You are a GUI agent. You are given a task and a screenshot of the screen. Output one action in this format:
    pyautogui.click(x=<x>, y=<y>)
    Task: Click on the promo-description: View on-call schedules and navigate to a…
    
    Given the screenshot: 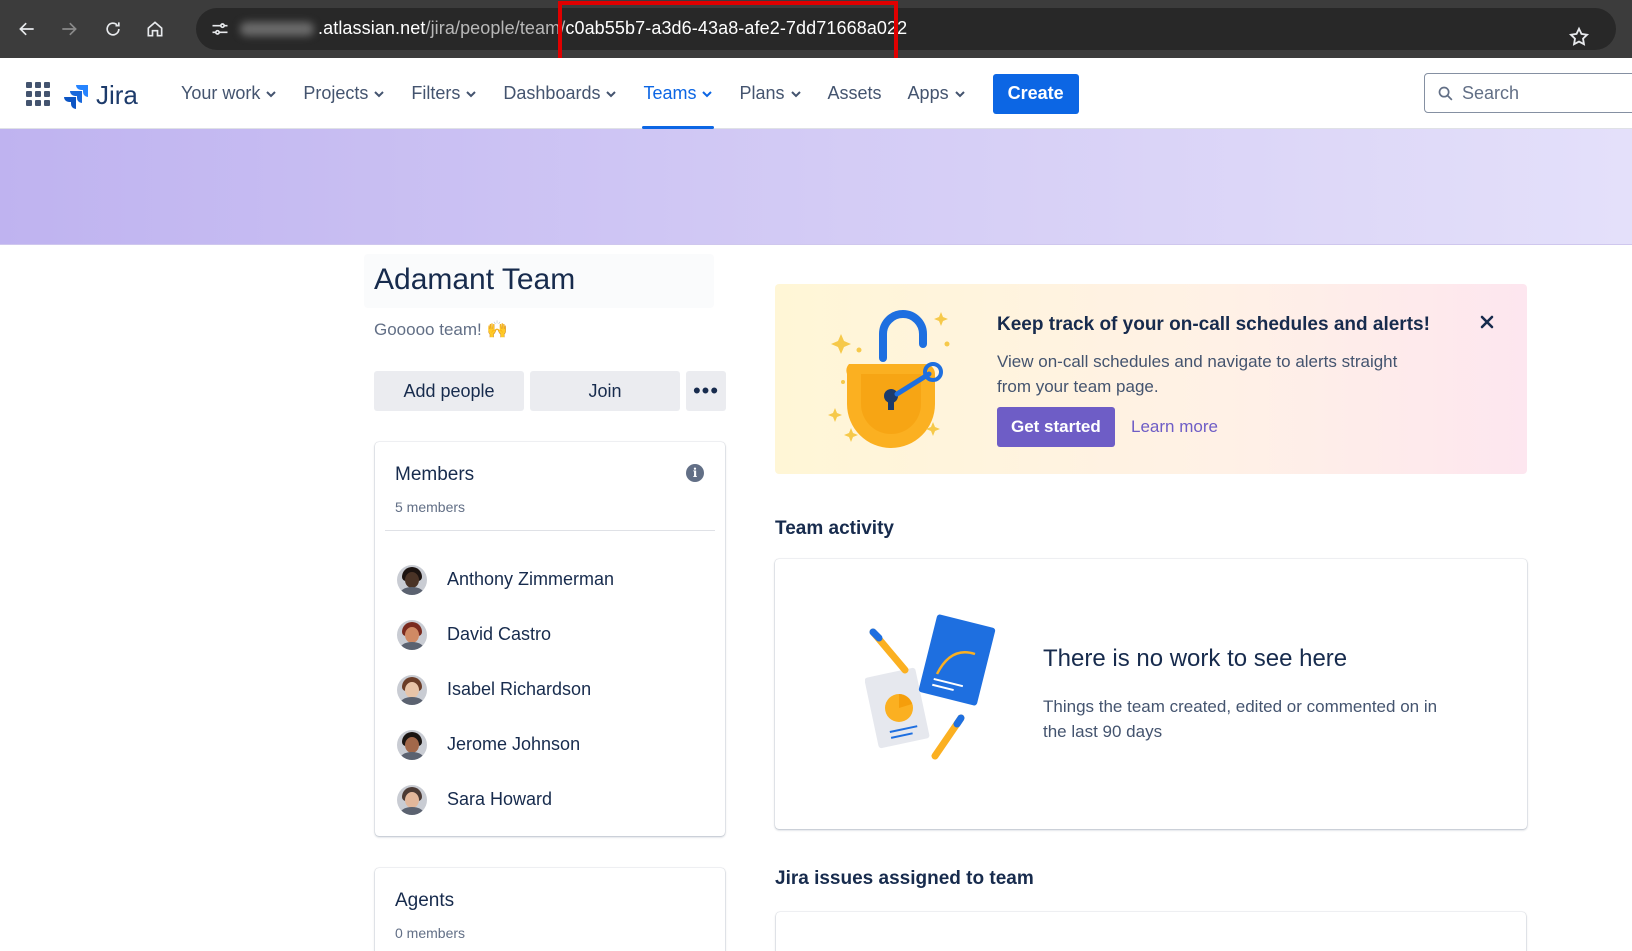 What is the action you would take?
    pyautogui.click(x=1197, y=374)
    